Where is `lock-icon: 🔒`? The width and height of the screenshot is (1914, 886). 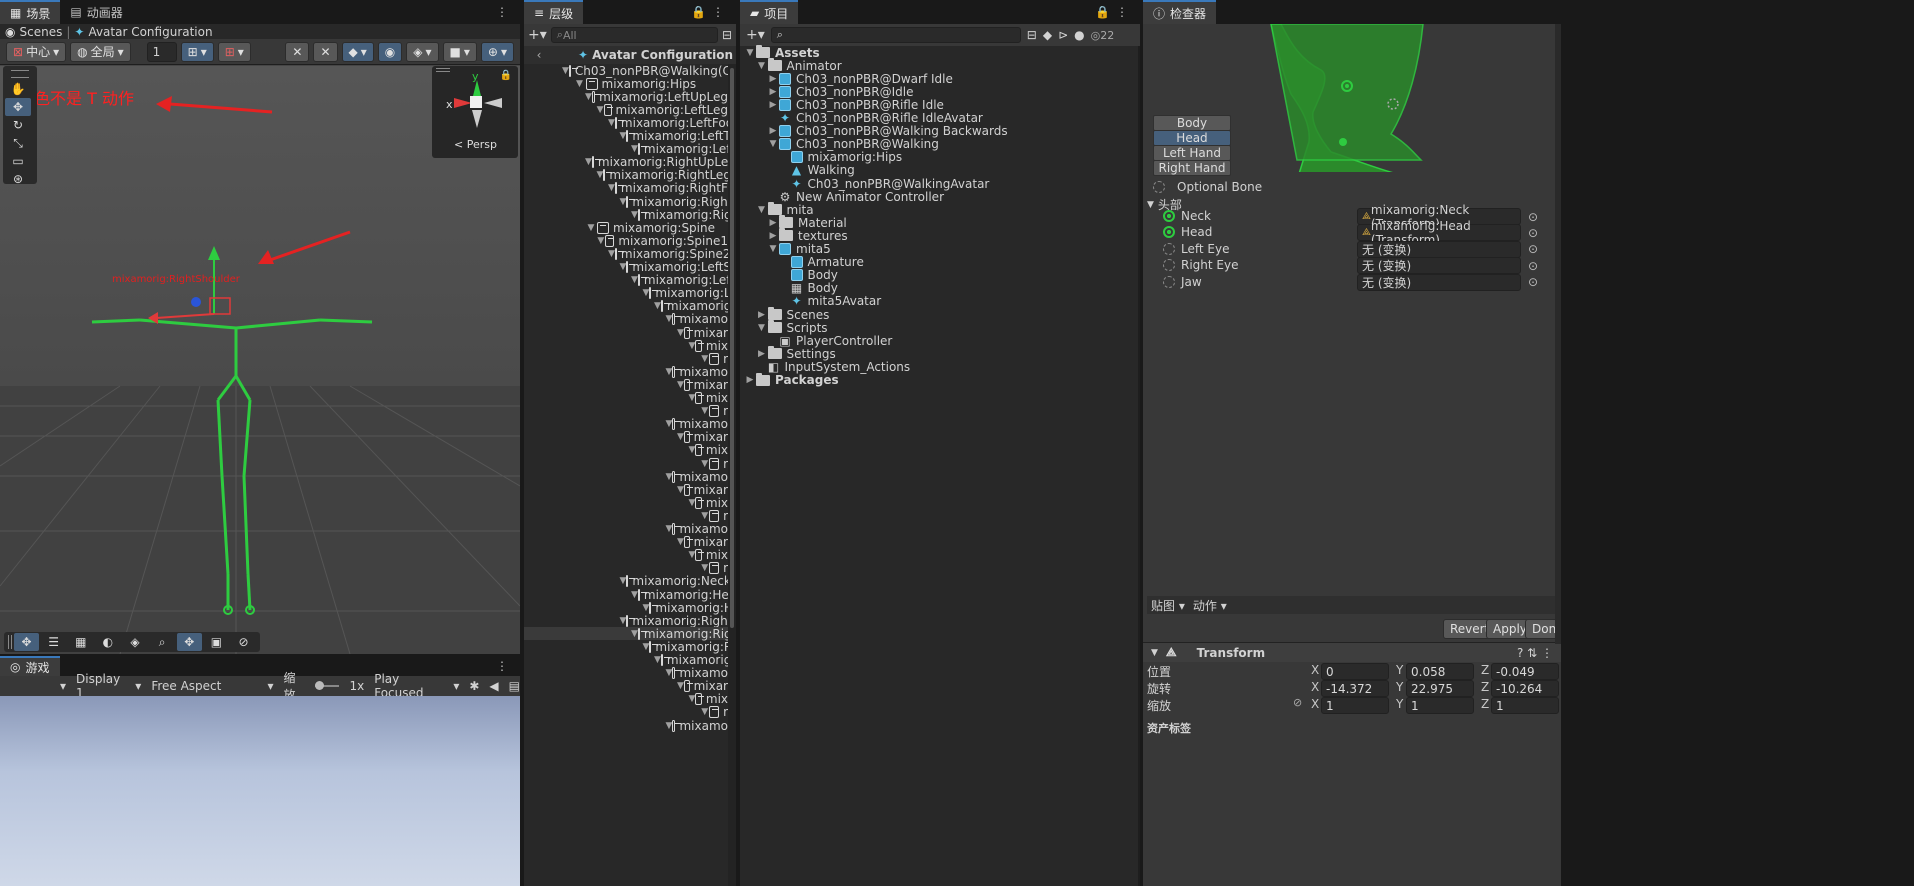
lock-icon: 🔒 is located at coordinates (506, 75).